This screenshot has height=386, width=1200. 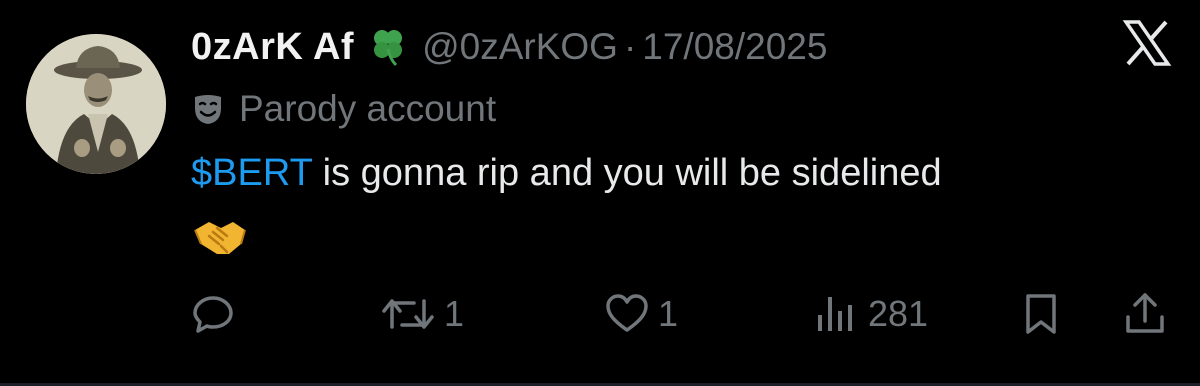 I want to click on share-icon, so click(x=1145, y=314).